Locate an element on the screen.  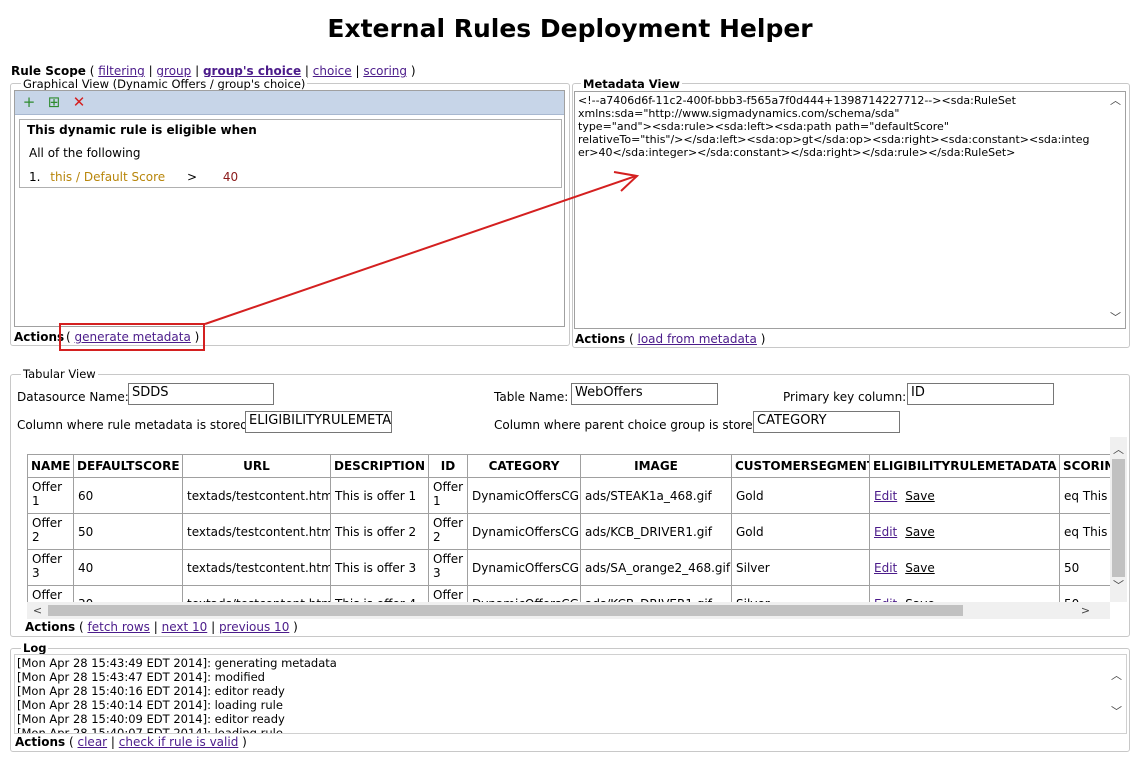
table-vertical-scrollbar: ︿ ﹀ is located at coordinates (1118, 519).